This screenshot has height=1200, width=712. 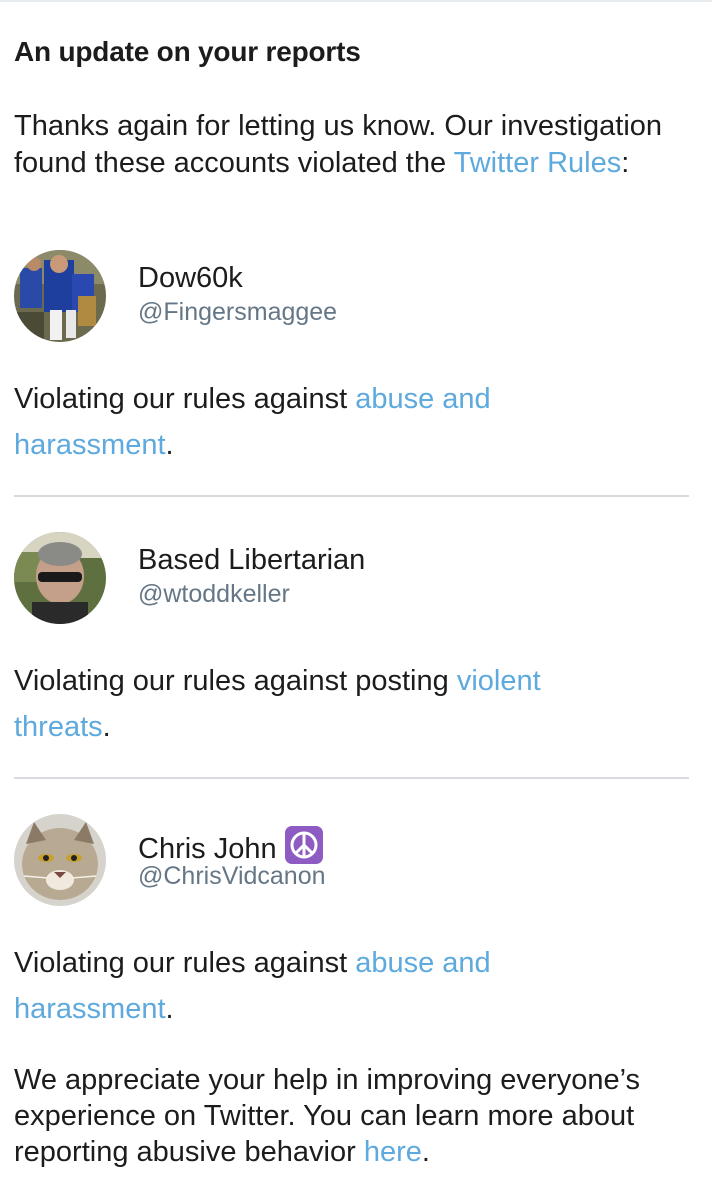 I want to click on display-name: Chris John, so click(x=230, y=846).